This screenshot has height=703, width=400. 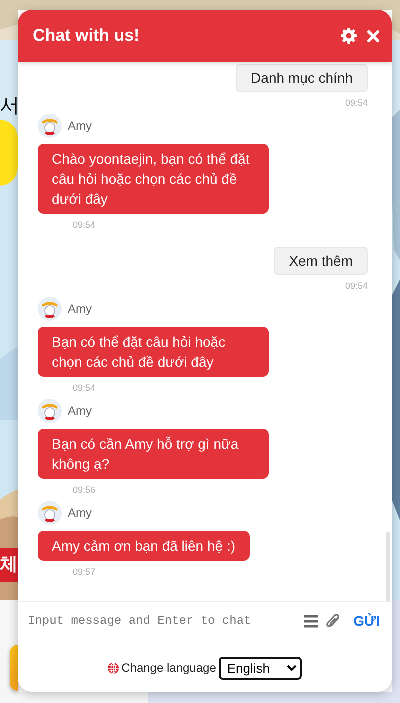 I want to click on paperclip-icon, so click(x=333, y=621).